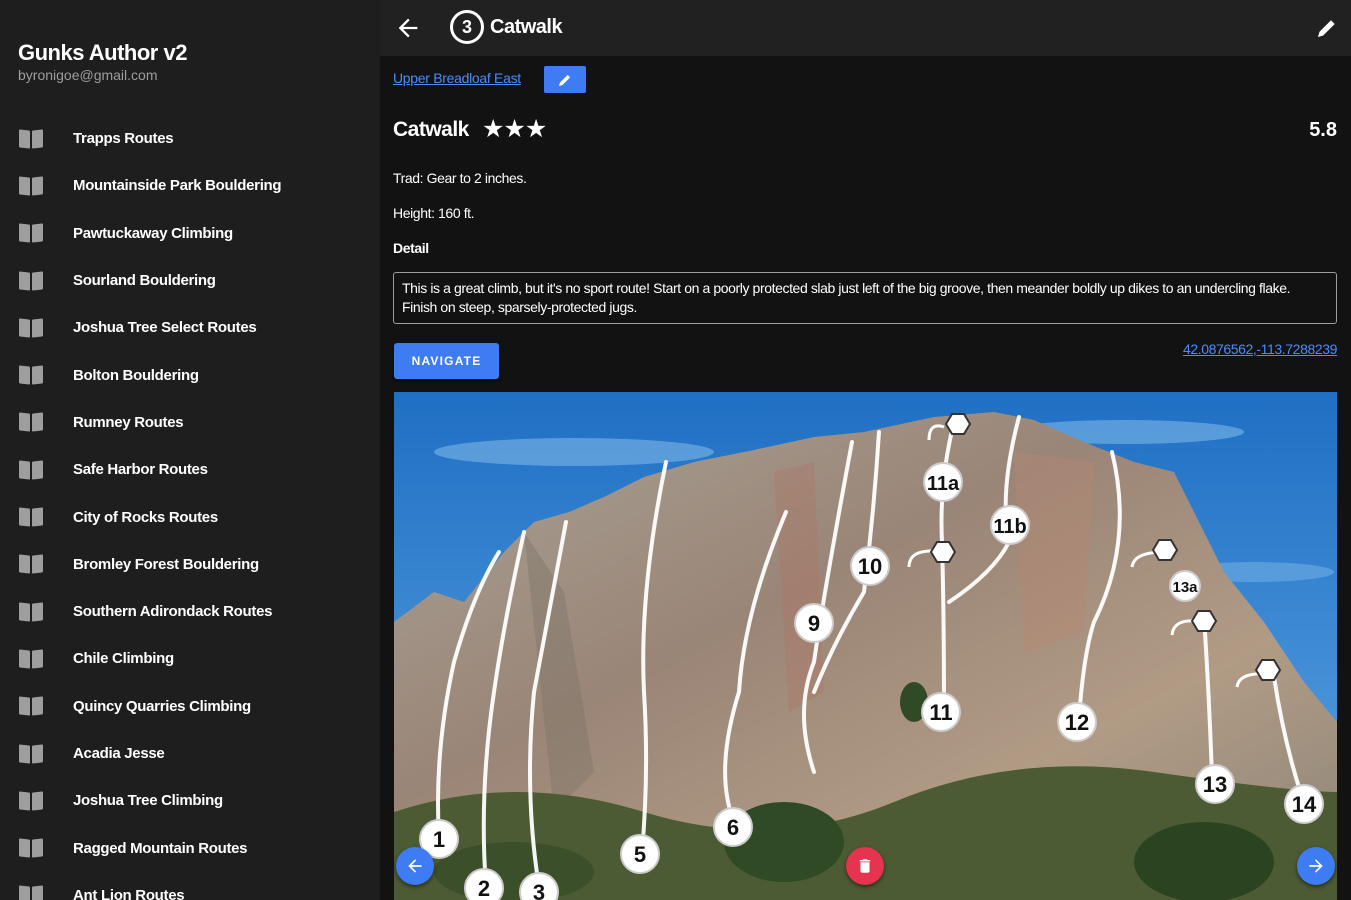 This screenshot has height=900, width=1351. I want to click on svg-text: 13, so click(1215, 784).